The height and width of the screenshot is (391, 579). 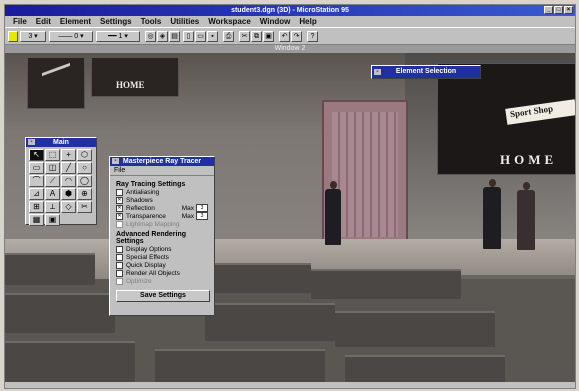 I want to click on raytrace-close-icon: -, so click(x=115, y=161).